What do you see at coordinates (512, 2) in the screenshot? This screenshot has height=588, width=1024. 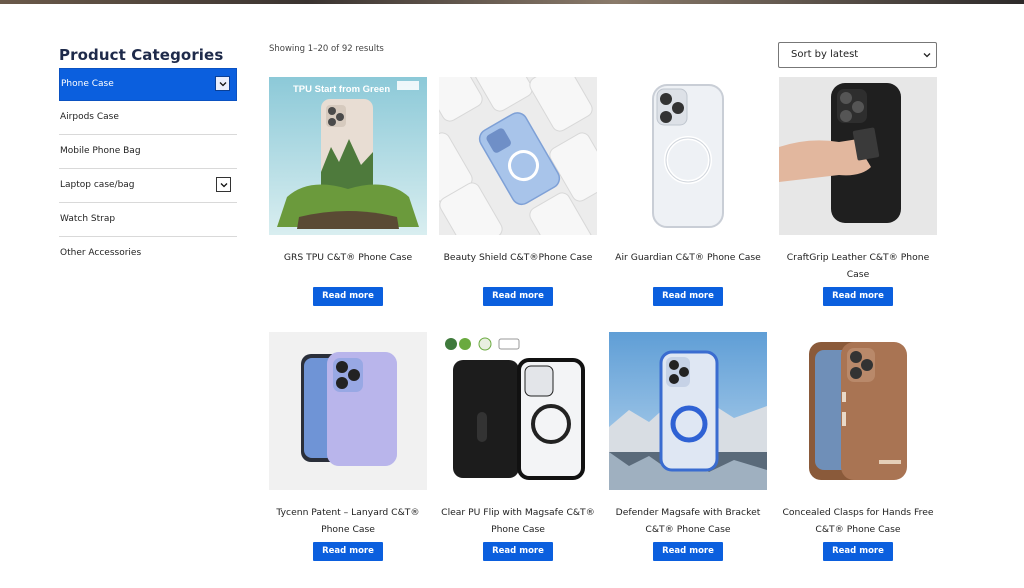 I see `hero-strip` at bounding box center [512, 2].